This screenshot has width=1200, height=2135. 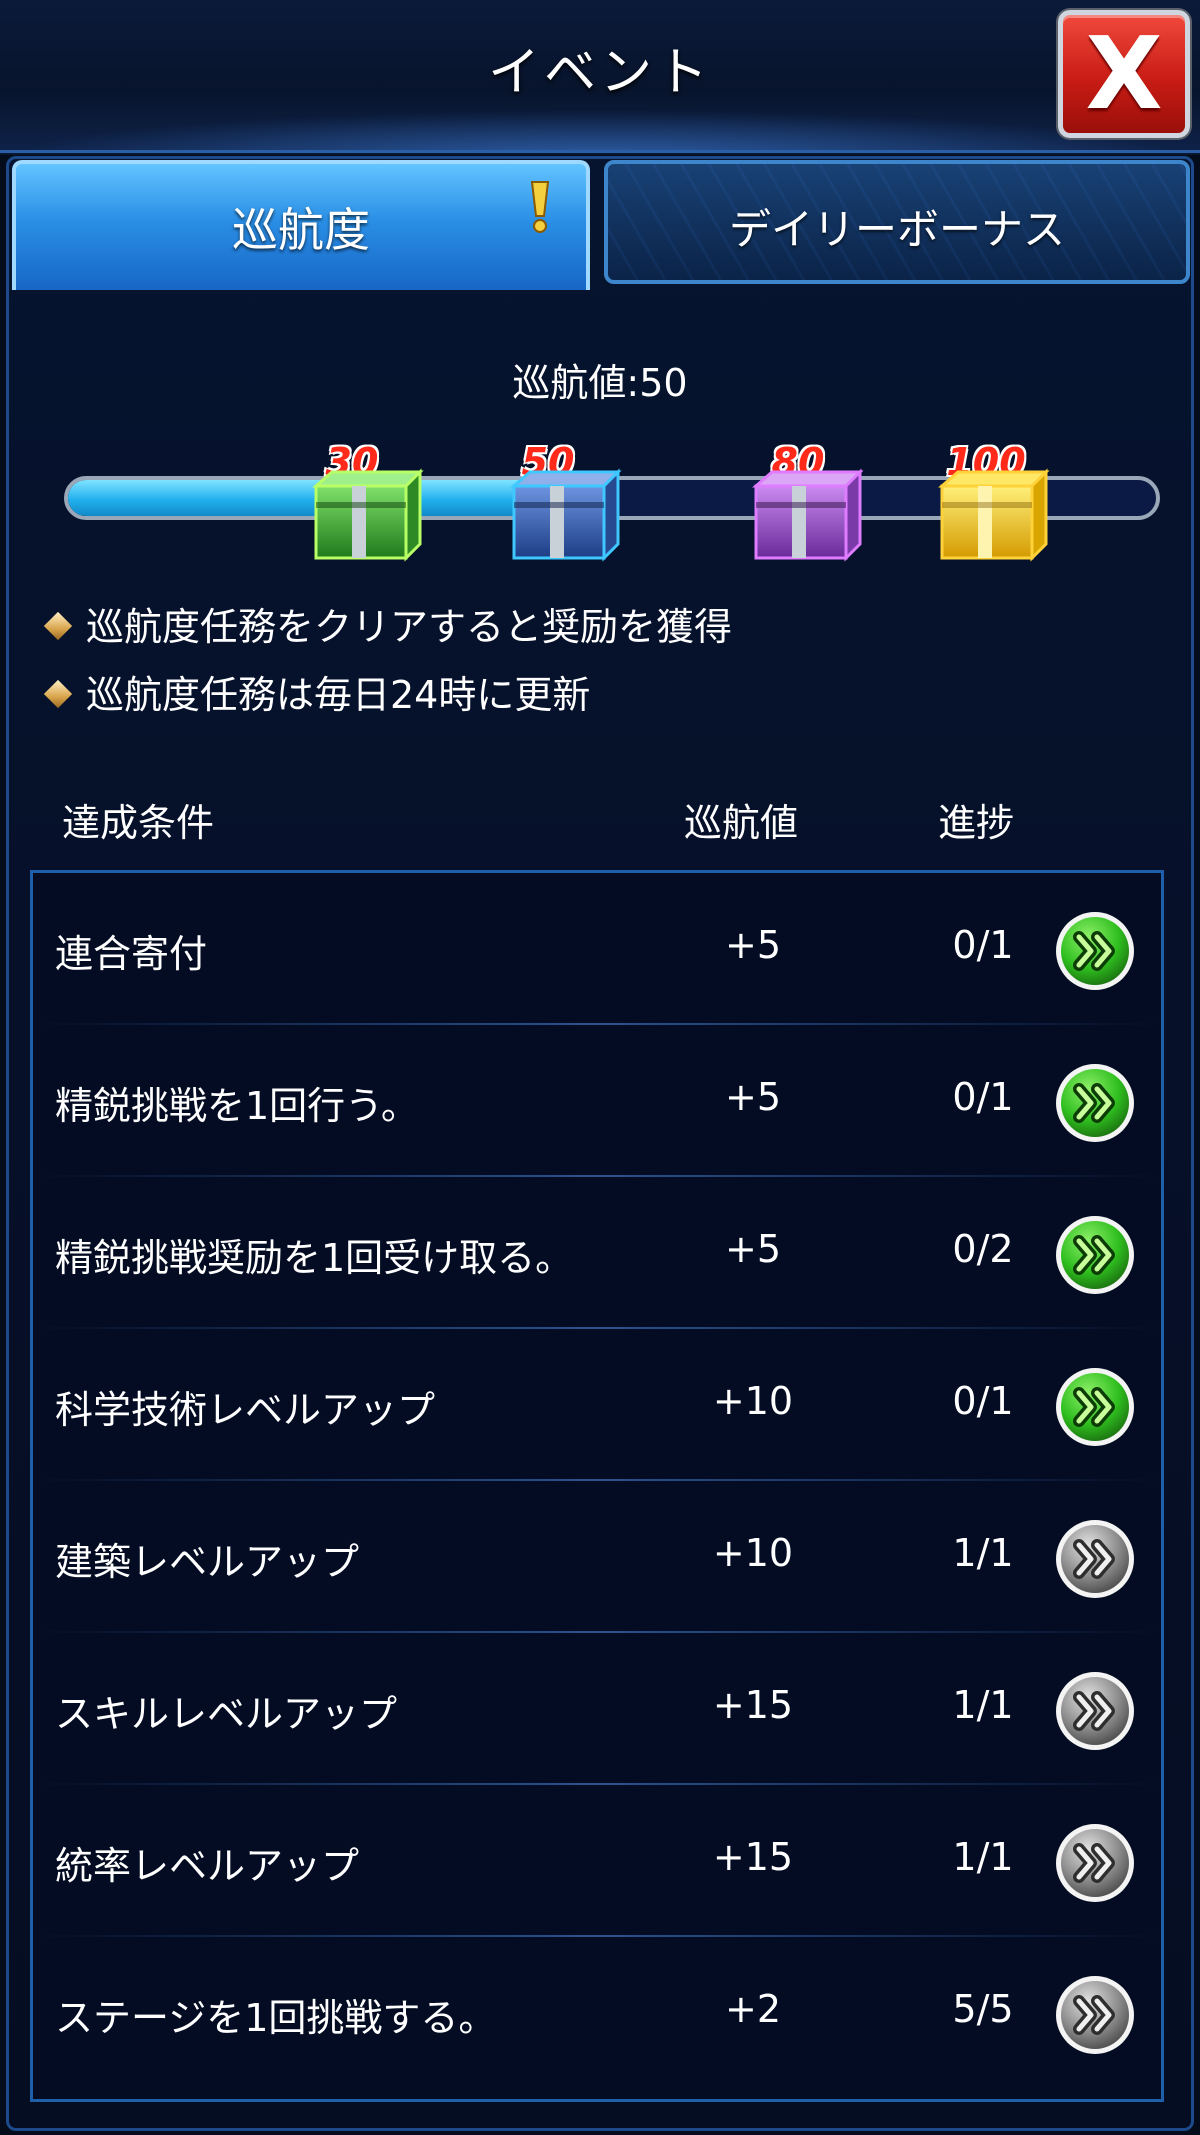 I want to click on table-row: スキルレベルアップ +15 1/1, so click(x=597, y=1709).